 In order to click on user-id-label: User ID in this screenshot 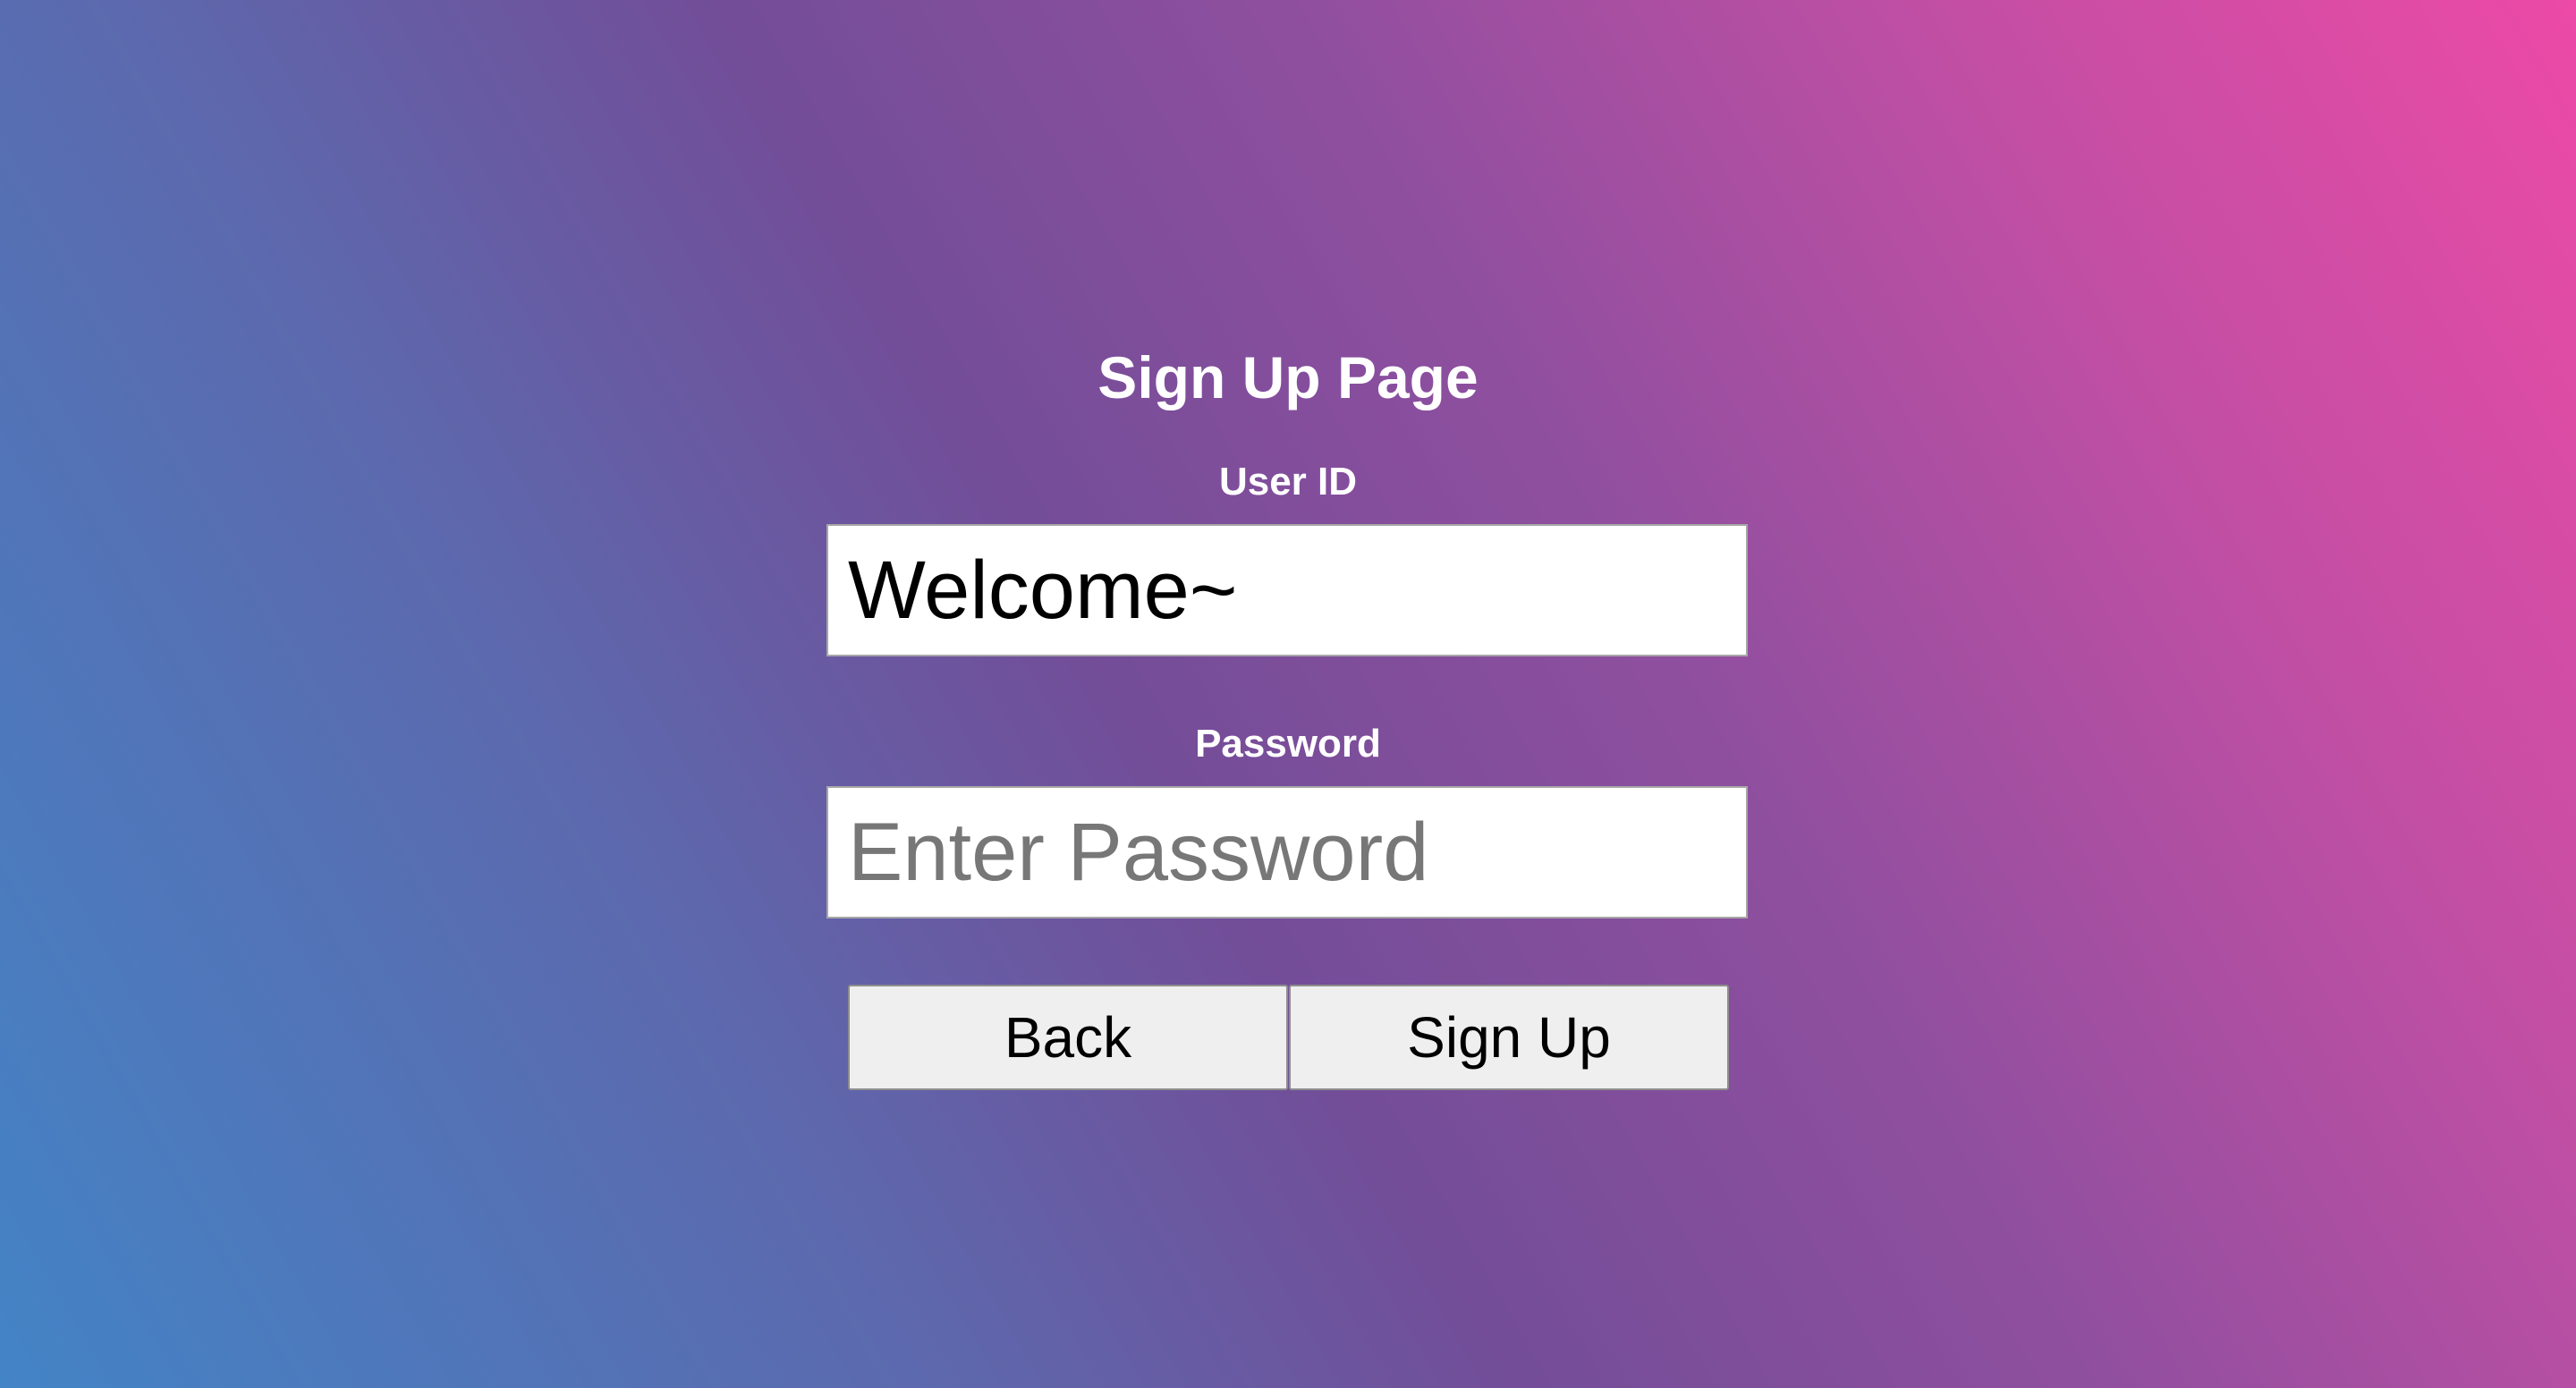, I will do `click(1288, 482)`.